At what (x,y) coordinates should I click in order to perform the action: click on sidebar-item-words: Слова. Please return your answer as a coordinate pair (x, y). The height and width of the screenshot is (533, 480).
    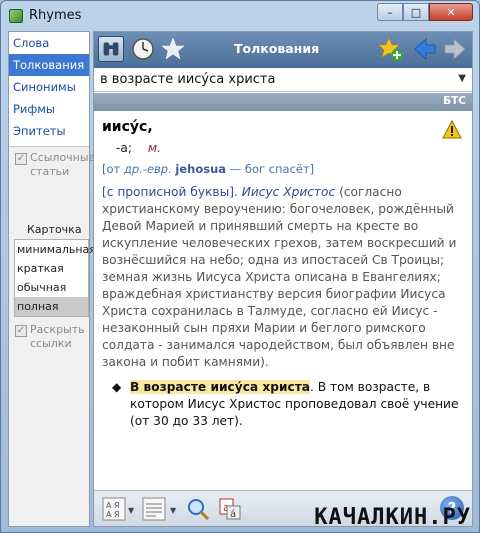
    Looking at the image, I should click on (49, 43).